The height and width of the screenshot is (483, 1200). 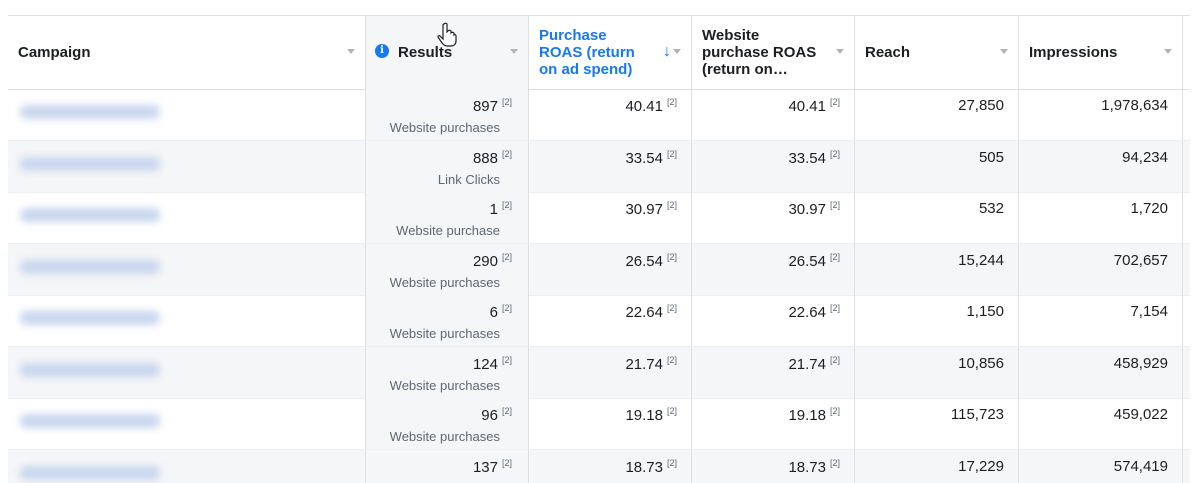 What do you see at coordinates (981, 363) in the screenshot?
I see `value-reach: 10,856` at bounding box center [981, 363].